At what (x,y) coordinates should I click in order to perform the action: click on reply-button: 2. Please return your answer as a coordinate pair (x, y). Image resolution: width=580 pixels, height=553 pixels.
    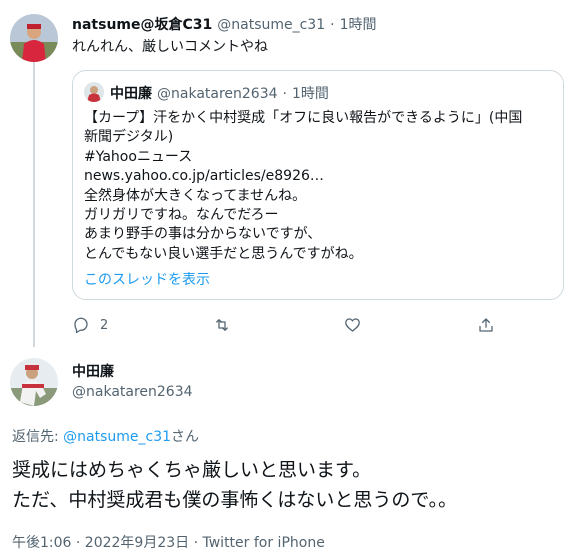
    Looking at the image, I should click on (90, 325).